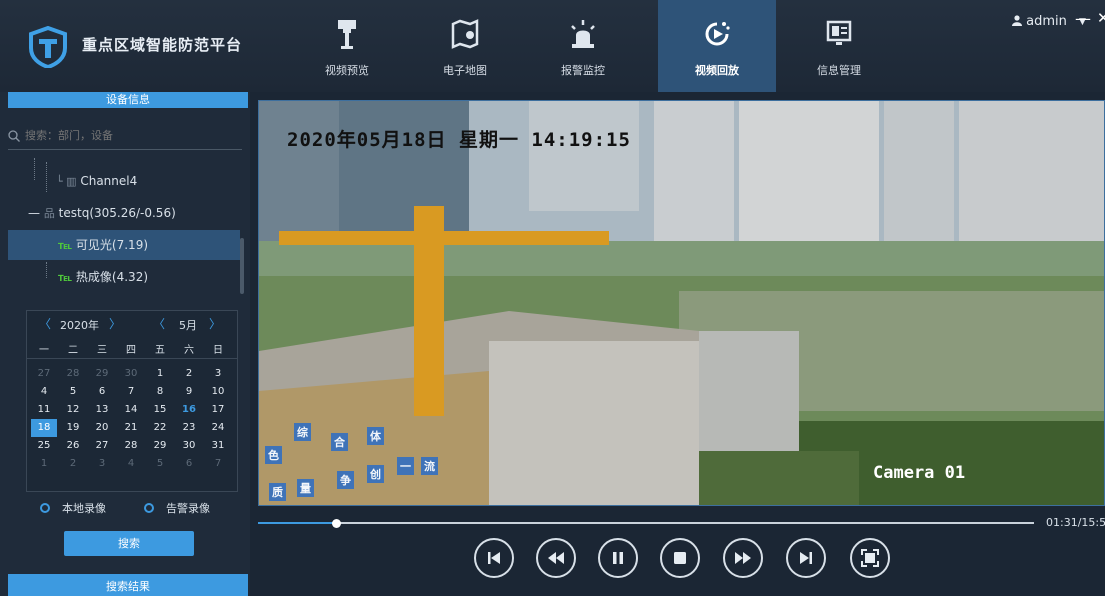  I want to click on signage-character: 色, so click(273, 455).